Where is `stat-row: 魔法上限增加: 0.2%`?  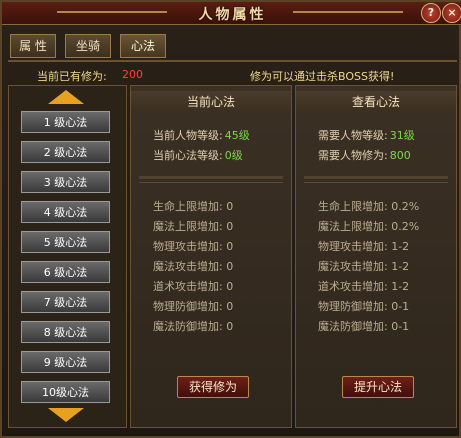
stat-row: 魔法上限增加: 0.2% is located at coordinates (368, 226).